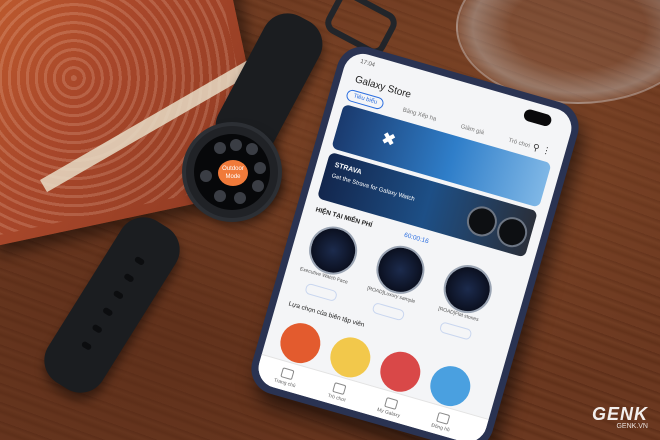  Describe the element at coordinates (391, 403) in the screenshot. I see `galaxy-icon` at that location.